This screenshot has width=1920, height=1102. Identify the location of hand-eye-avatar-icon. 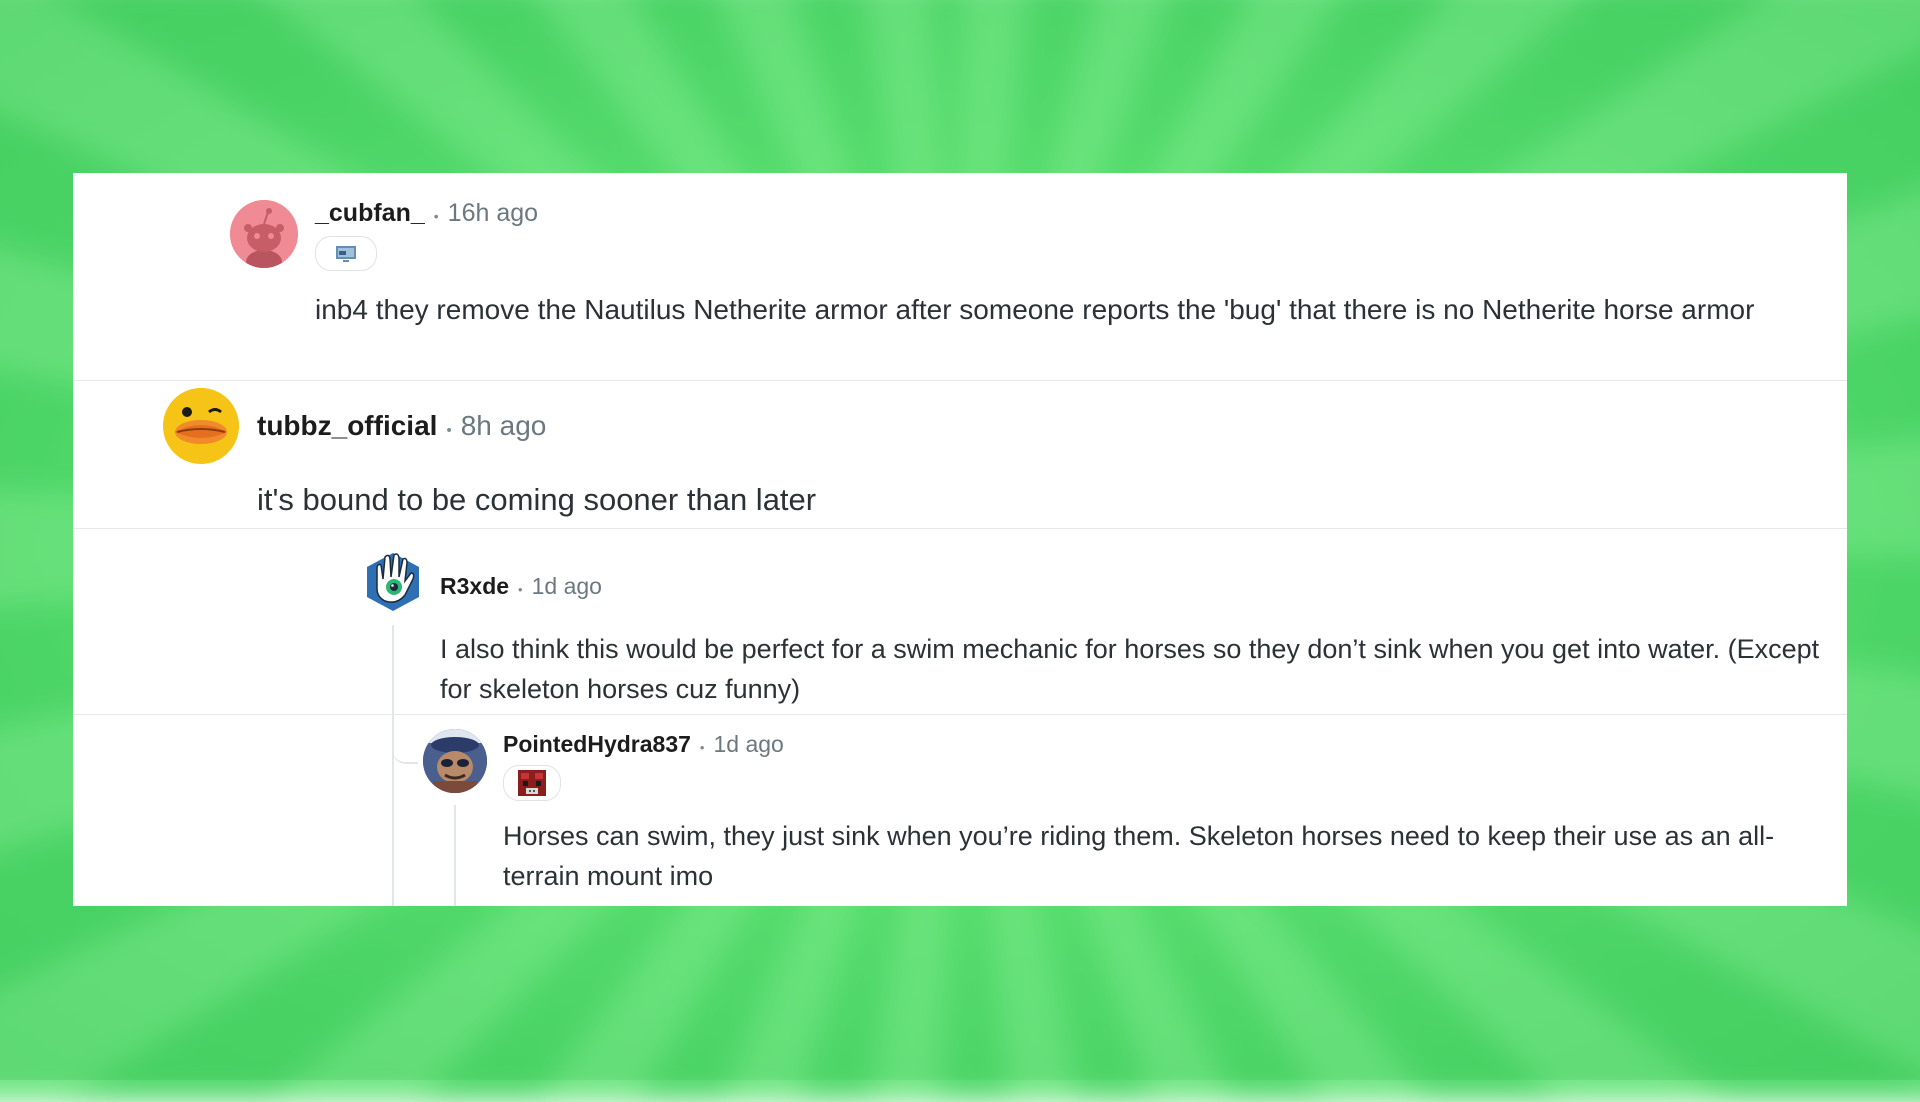
(393, 582).